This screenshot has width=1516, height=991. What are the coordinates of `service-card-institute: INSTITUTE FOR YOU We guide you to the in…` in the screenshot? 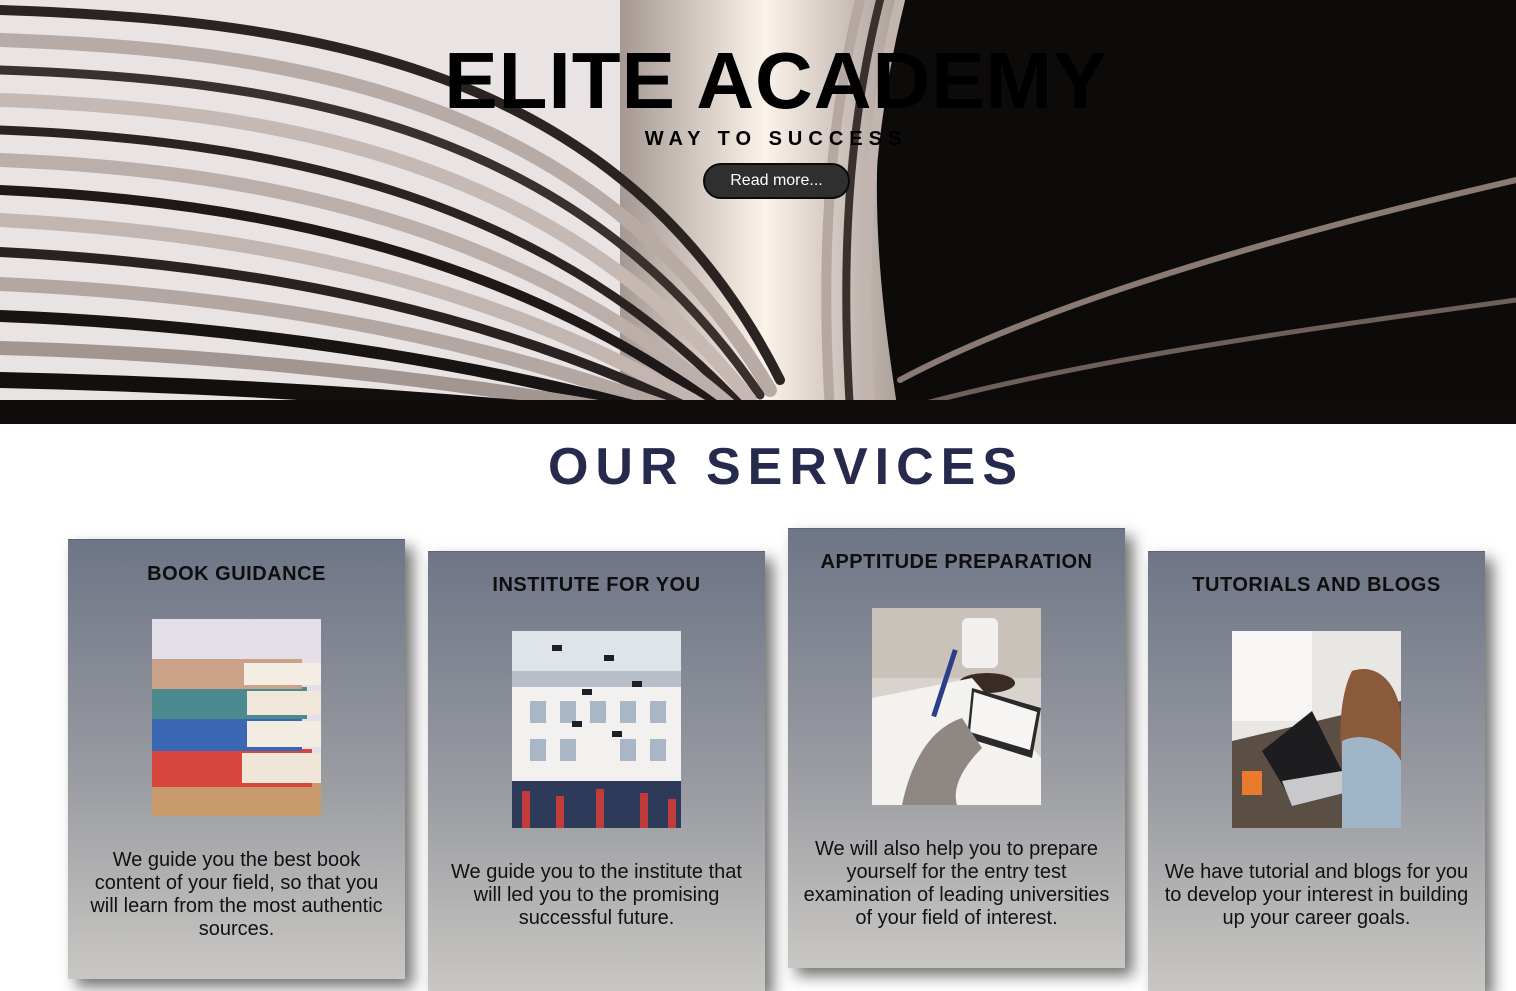 It's located at (596, 771).